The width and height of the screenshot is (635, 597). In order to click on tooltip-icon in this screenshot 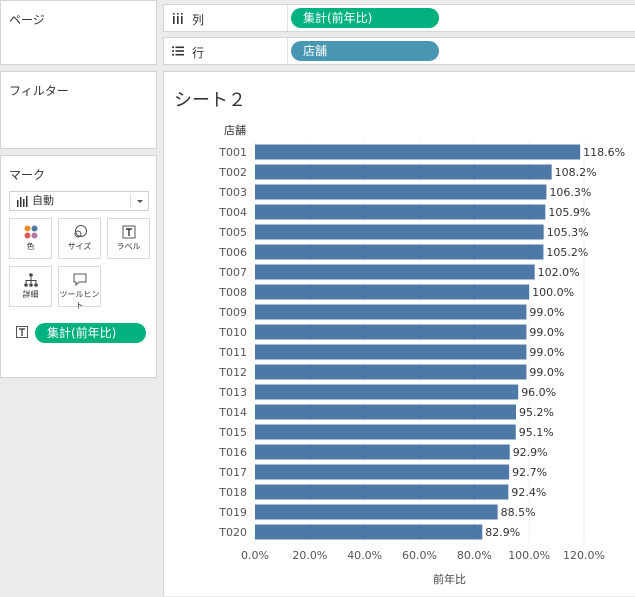, I will do `click(79, 280)`.